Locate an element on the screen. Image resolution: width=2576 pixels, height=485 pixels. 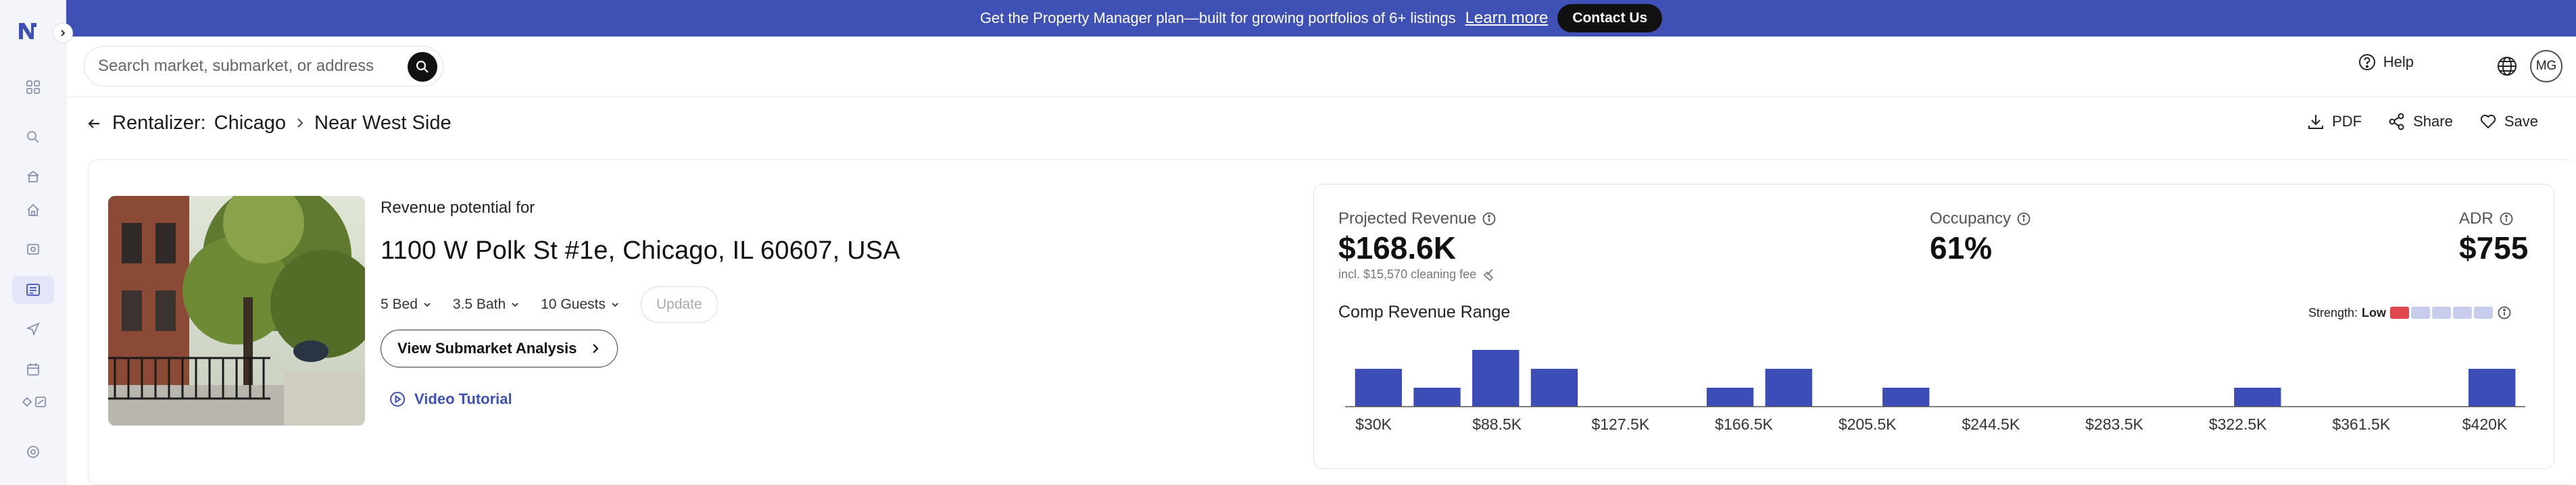
listings-icon is located at coordinates (33, 249).